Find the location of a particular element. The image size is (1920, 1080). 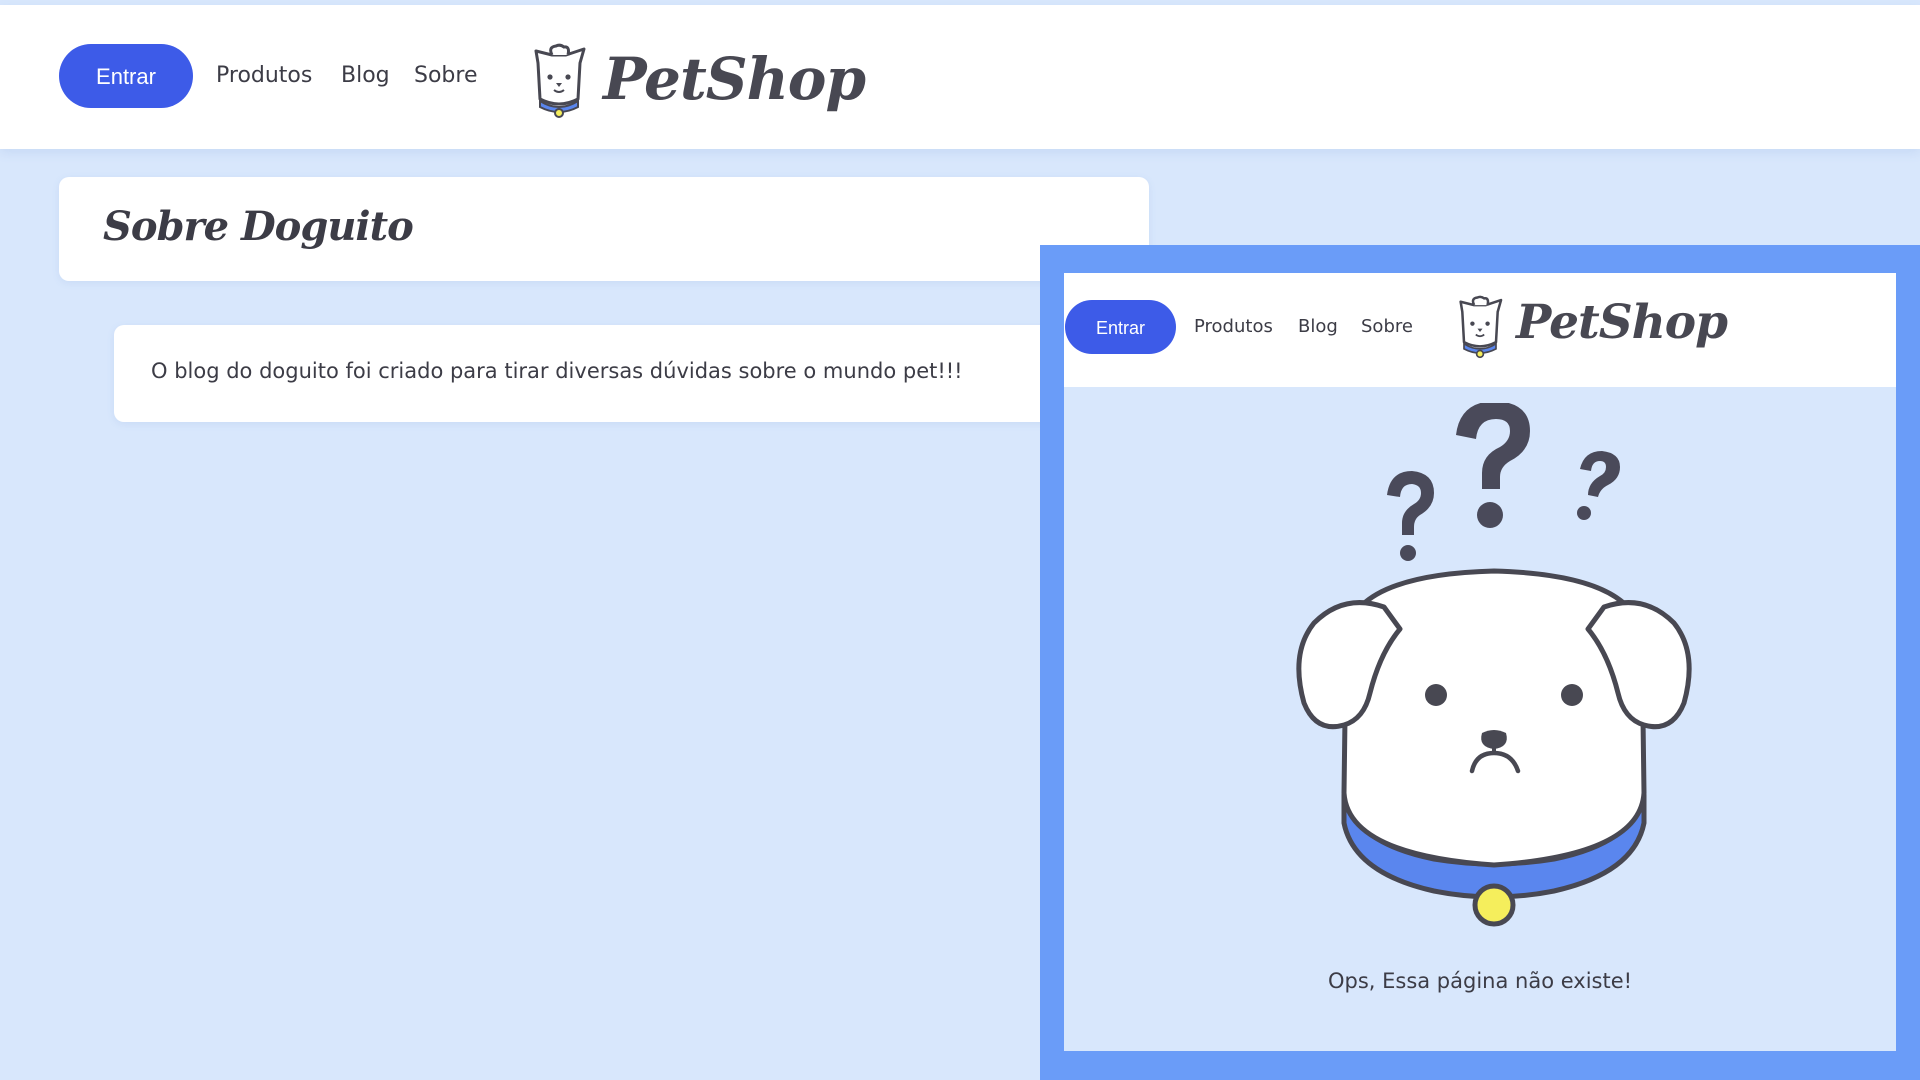

overlay-header: Entrar Produtos Blog Sobre PetShop is located at coordinates (1480, 330).